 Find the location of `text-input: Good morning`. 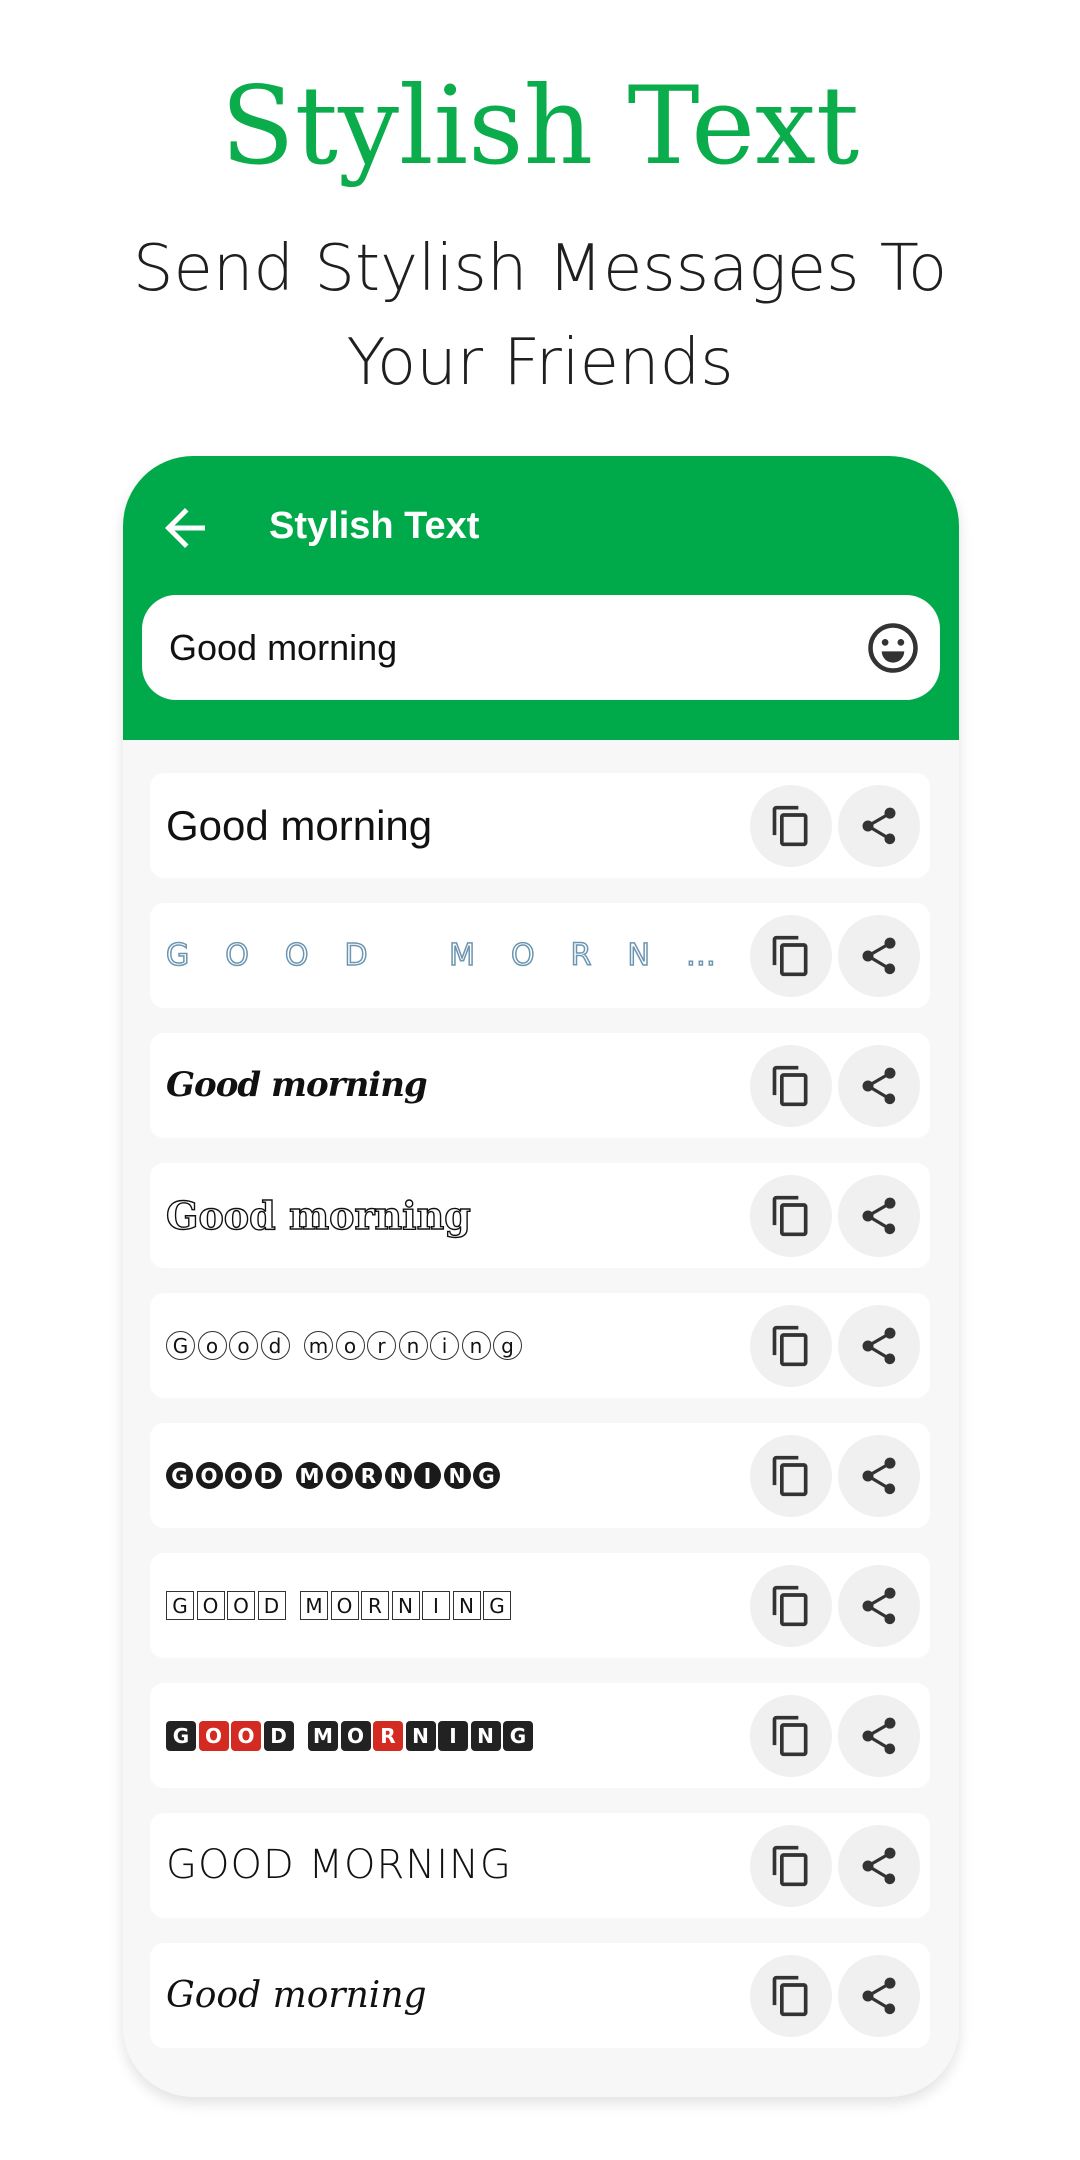

text-input: Good morning is located at coordinates (541, 647).